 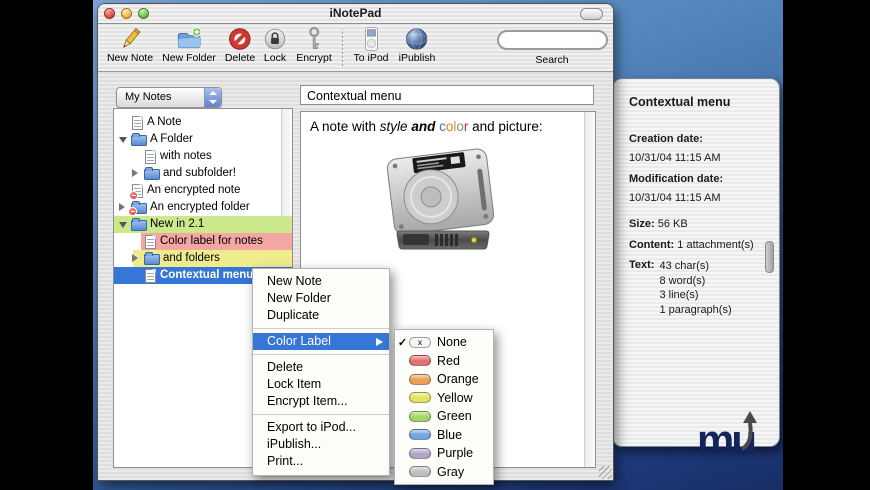 What do you see at coordinates (240, 39) in the screenshot?
I see `prohibition-icon` at bounding box center [240, 39].